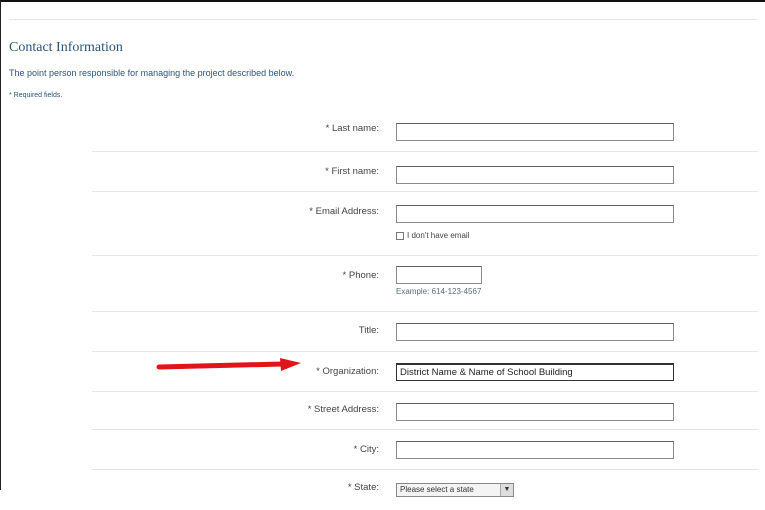  I want to click on row-last-name: * Last name:, so click(425, 131).